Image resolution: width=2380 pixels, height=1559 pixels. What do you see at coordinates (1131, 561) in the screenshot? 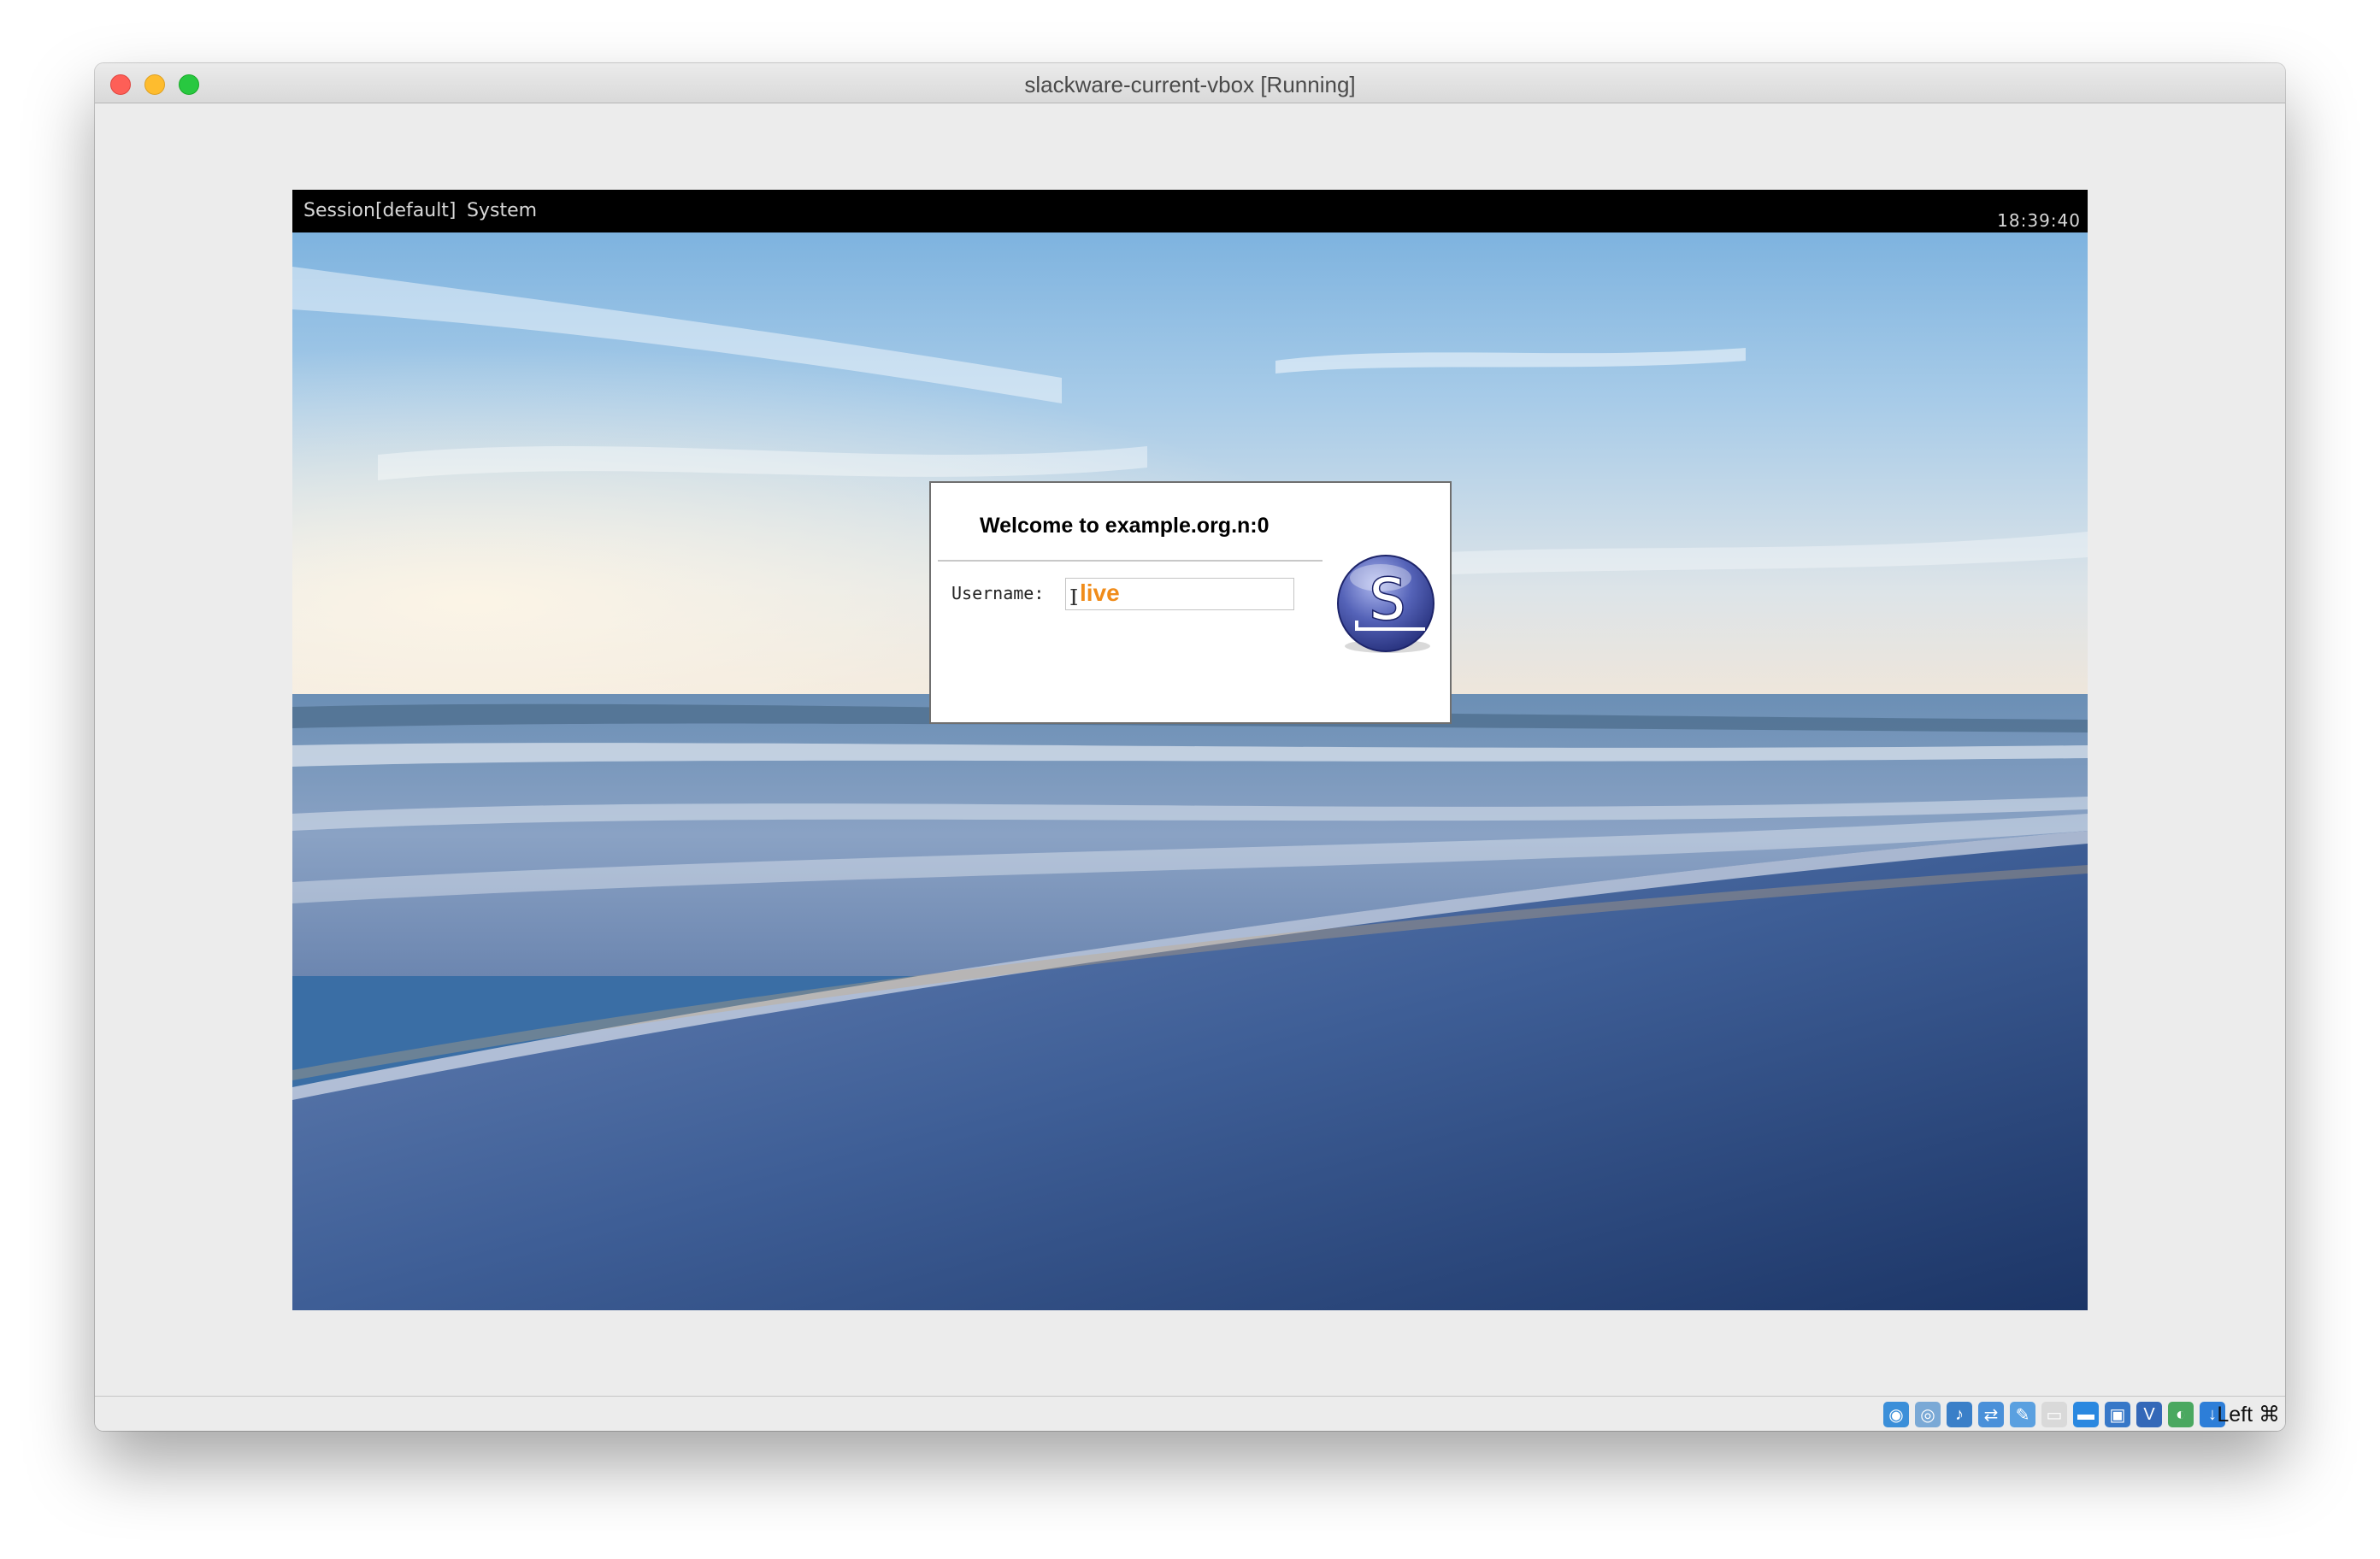
I see `separator` at bounding box center [1131, 561].